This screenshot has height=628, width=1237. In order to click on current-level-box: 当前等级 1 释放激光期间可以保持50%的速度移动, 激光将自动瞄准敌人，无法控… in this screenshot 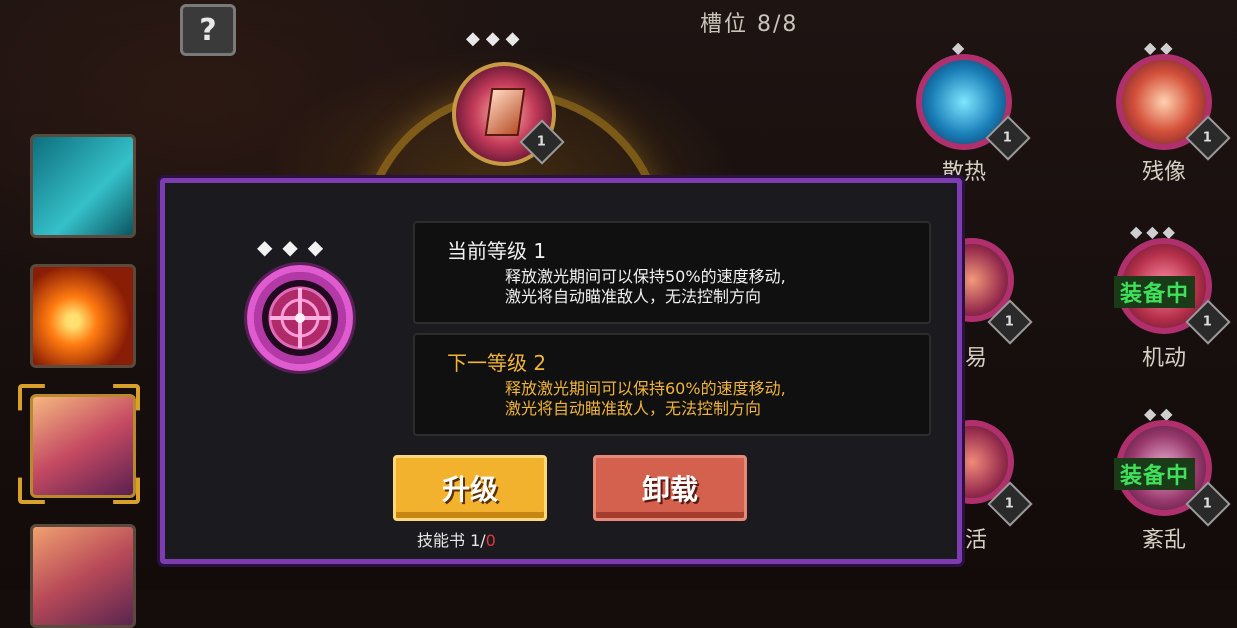, I will do `click(672, 272)`.